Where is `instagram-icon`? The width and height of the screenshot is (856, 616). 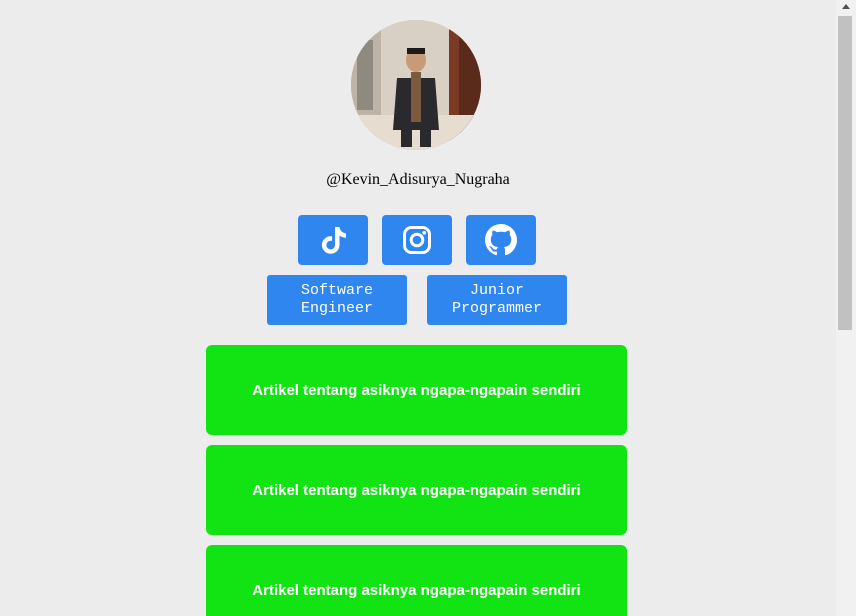
instagram-icon is located at coordinates (417, 240).